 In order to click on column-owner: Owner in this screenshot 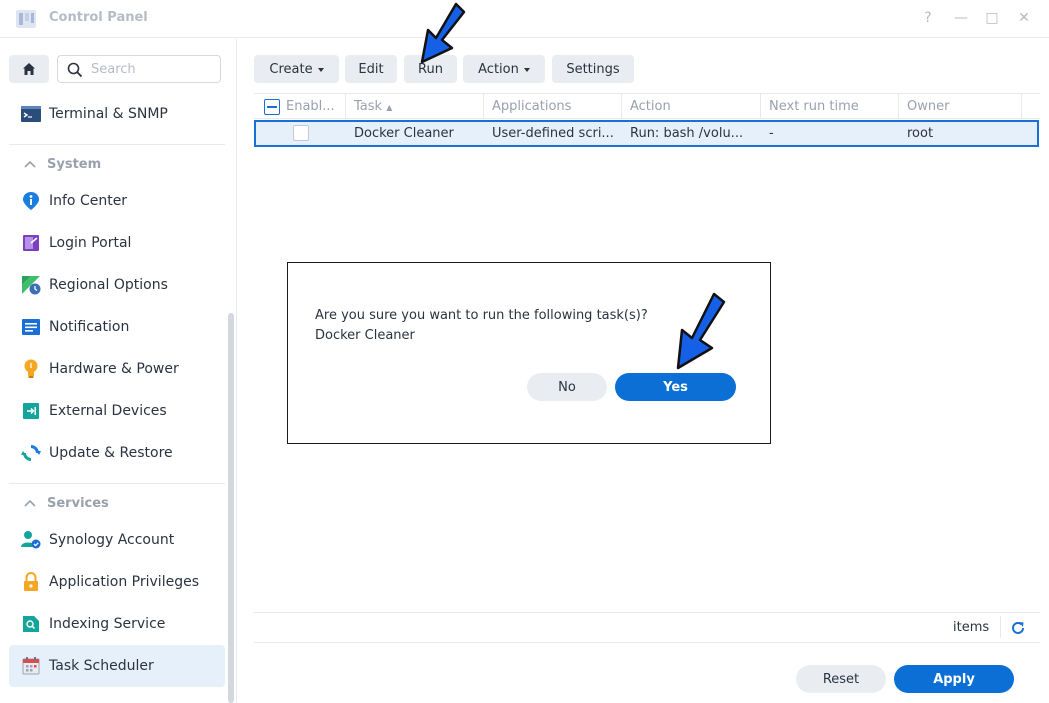, I will do `click(960, 106)`.